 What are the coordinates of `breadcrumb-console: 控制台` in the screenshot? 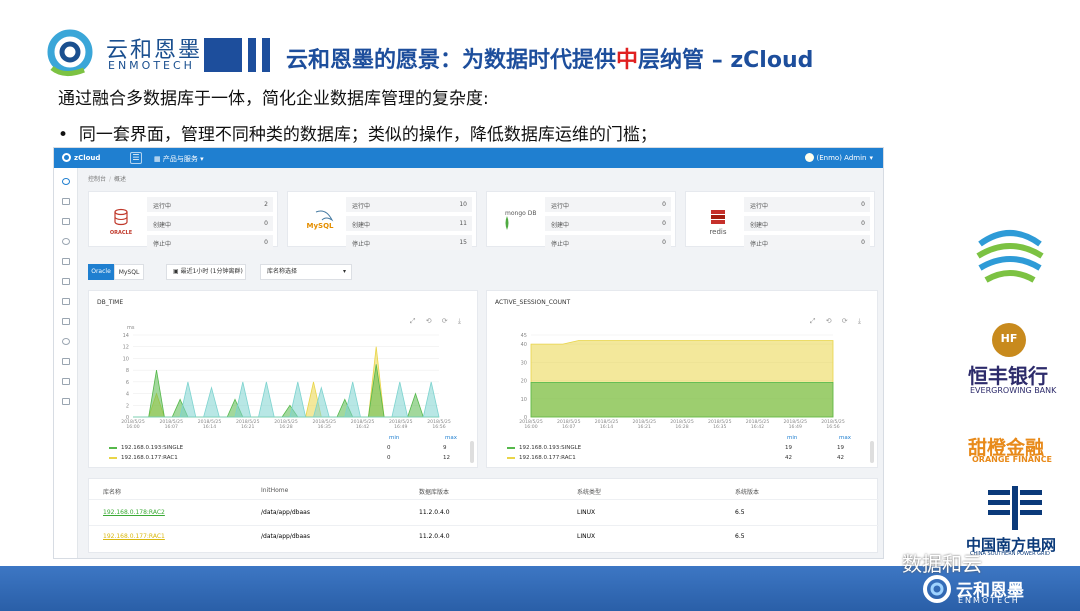 It's located at (97, 179).